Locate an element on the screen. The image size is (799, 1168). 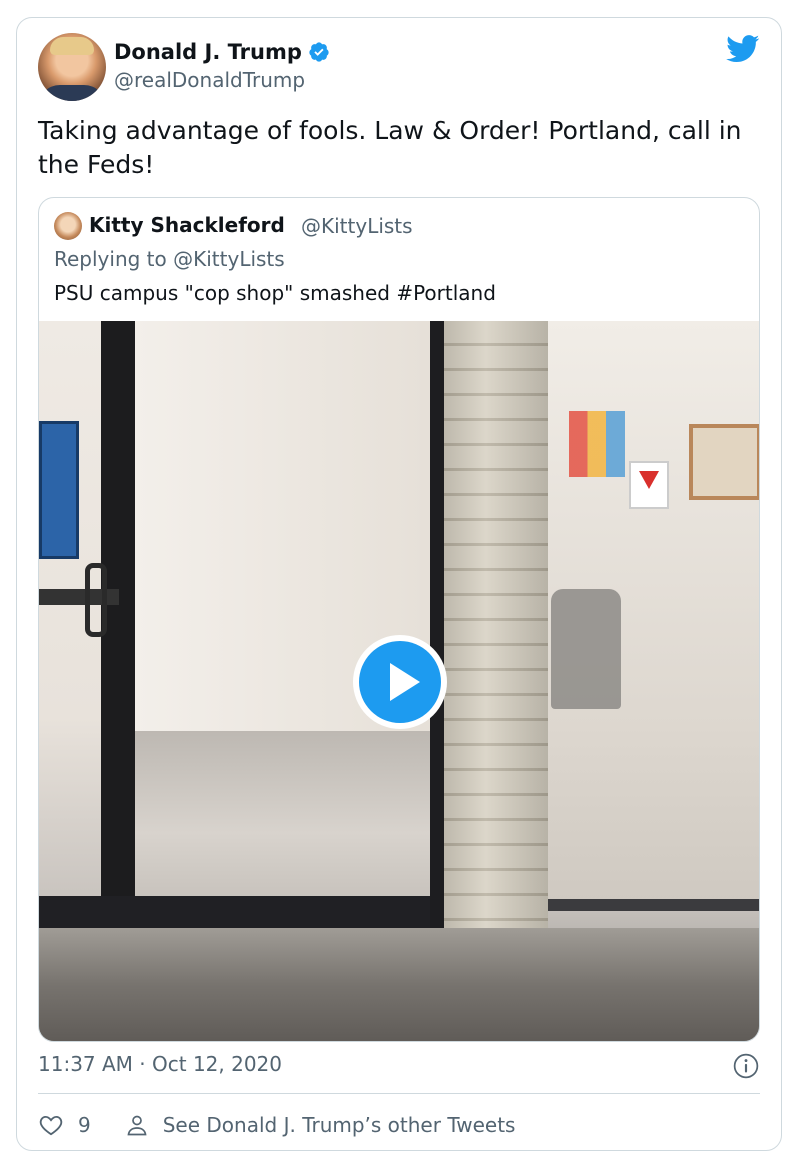
info-icon is located at coordinates (746, 1066).